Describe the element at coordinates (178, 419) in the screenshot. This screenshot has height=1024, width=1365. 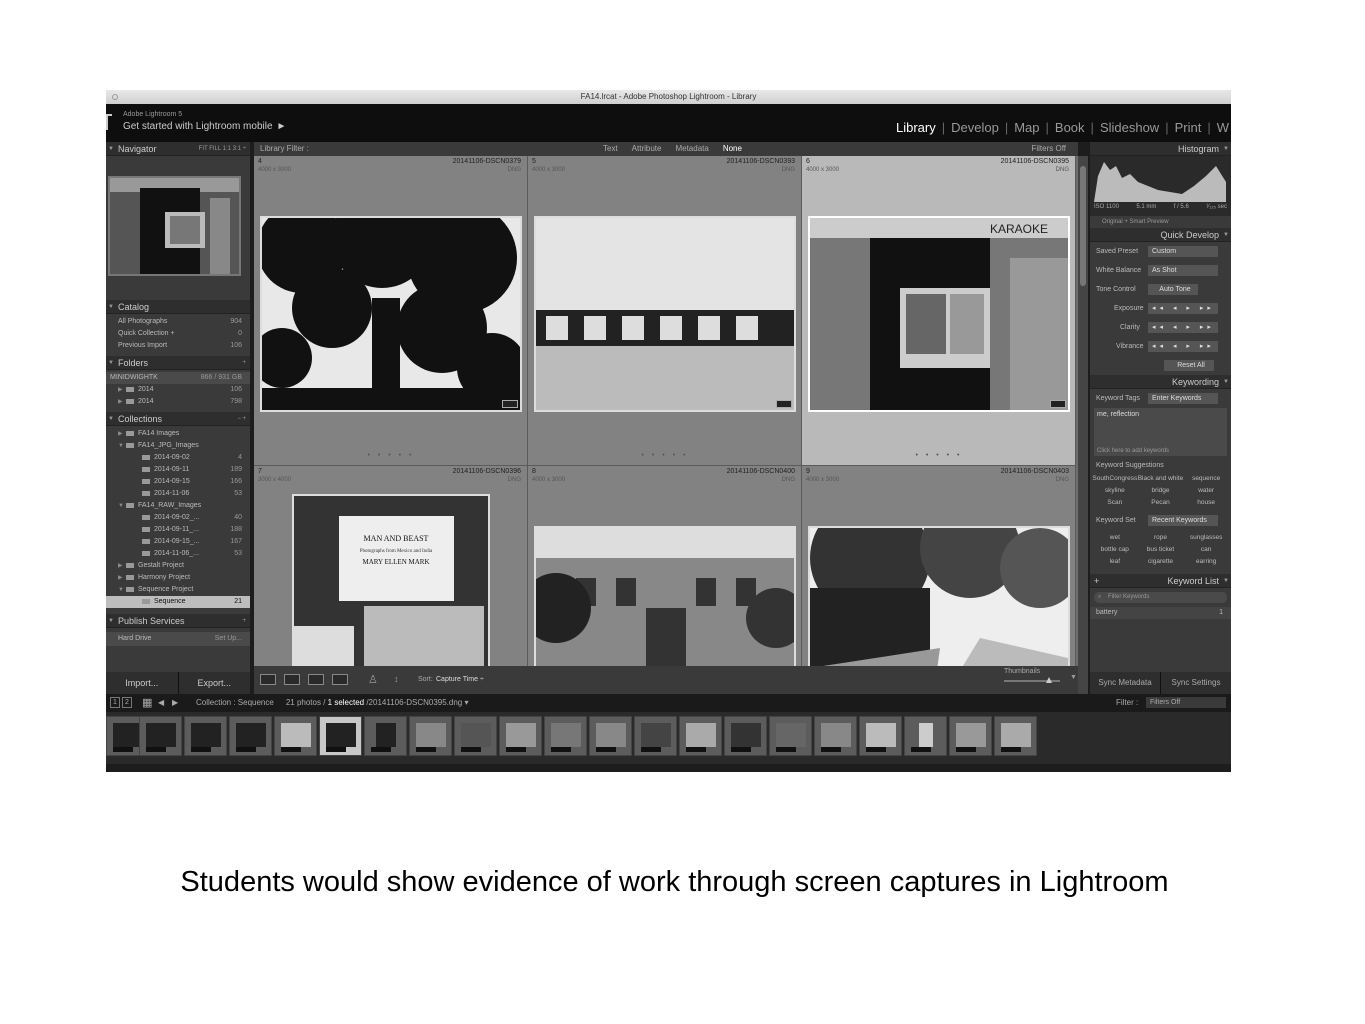
I see `collections-header: Collections− +` at that location.